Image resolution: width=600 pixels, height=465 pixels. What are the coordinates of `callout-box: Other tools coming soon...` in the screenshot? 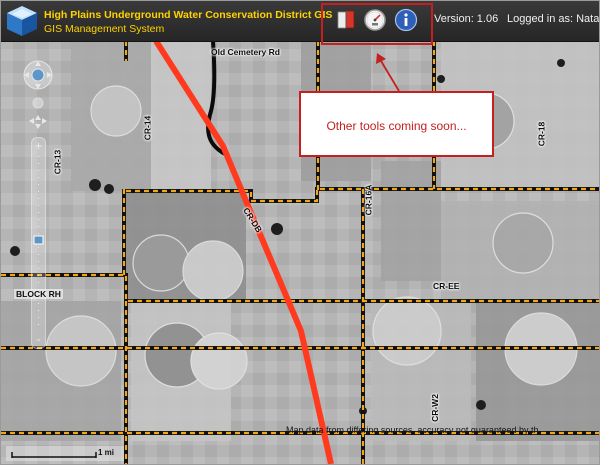 It's located at (396, 124).